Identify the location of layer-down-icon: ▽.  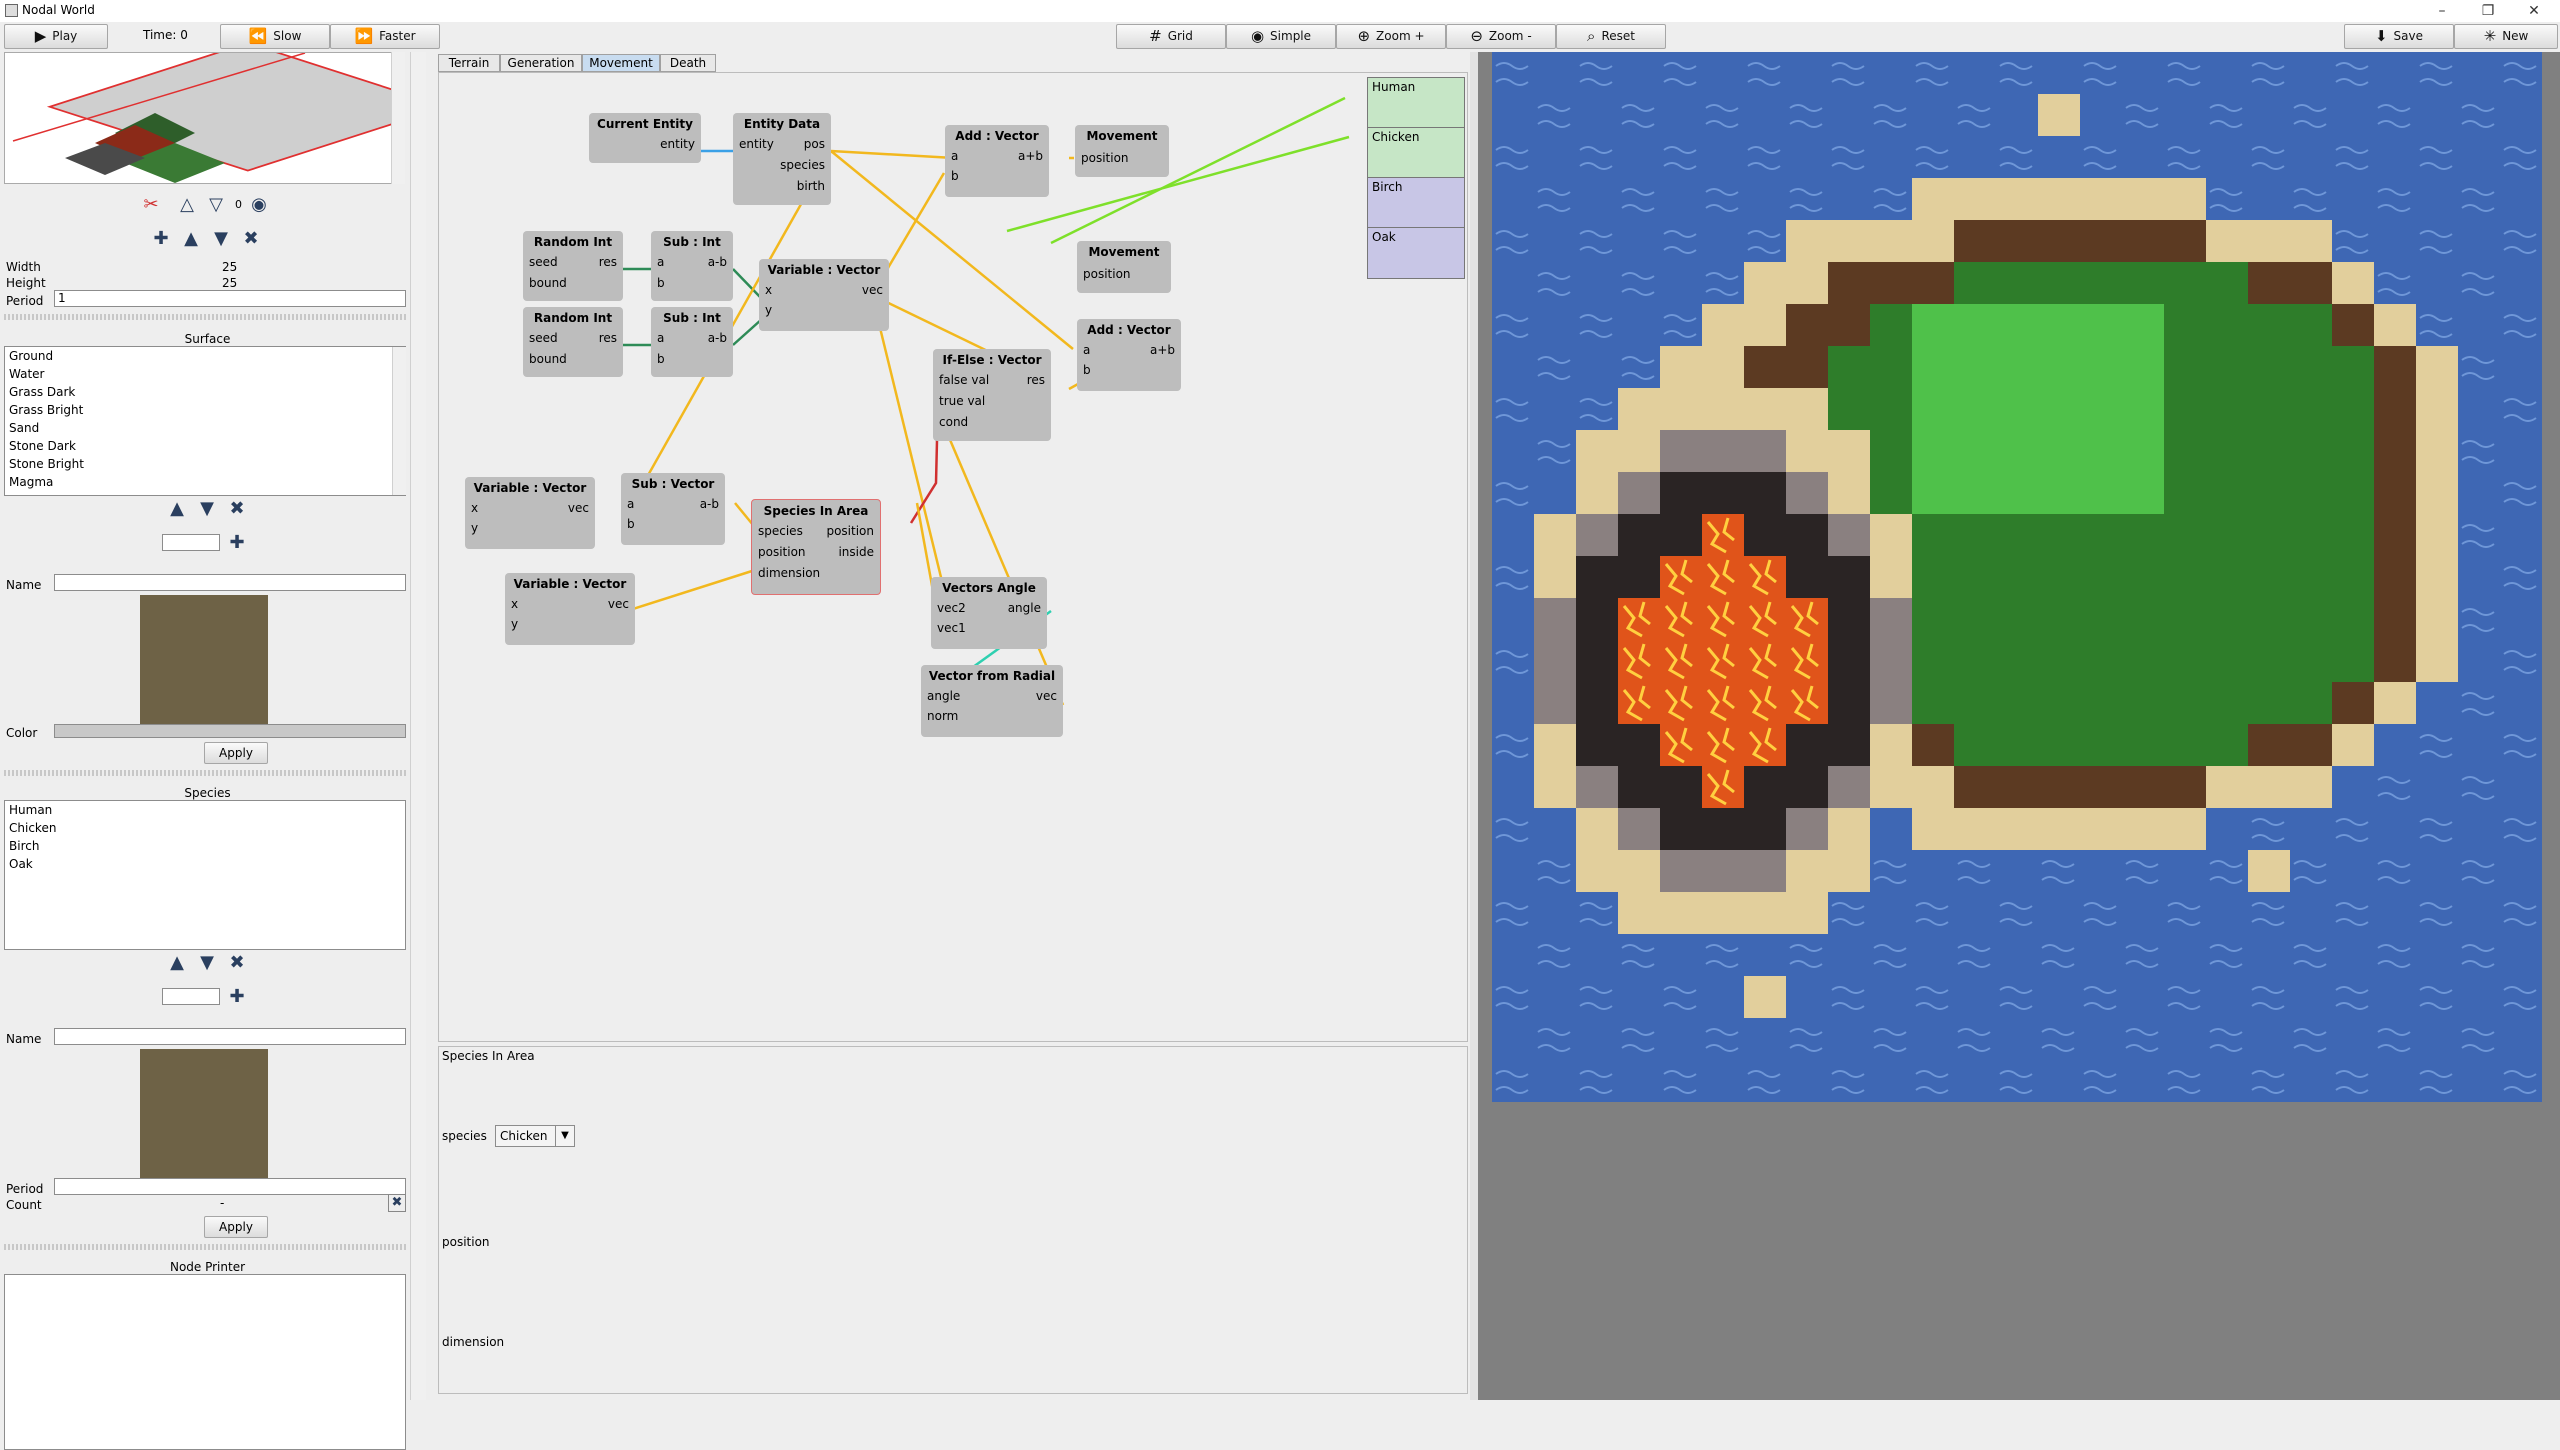
(216, 205).